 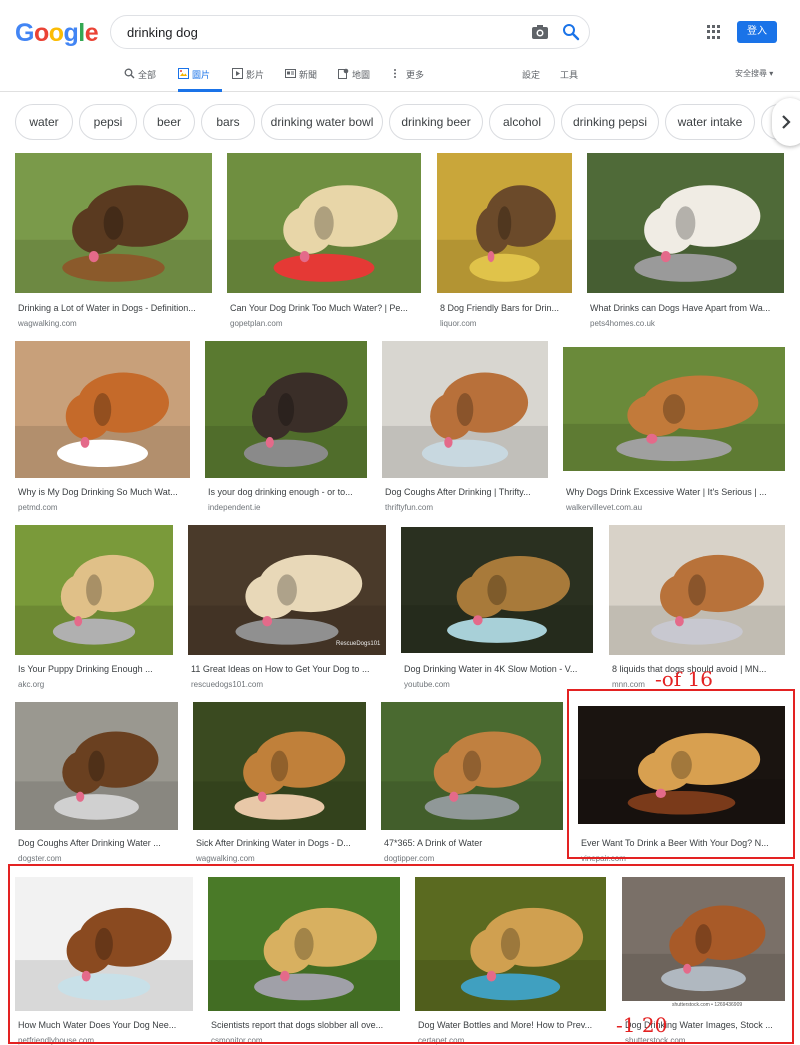 What do you see at coordinates (610, 122) in the screenshot?
I see `chip: drinking pepsi` at bounding box center [610, 122].